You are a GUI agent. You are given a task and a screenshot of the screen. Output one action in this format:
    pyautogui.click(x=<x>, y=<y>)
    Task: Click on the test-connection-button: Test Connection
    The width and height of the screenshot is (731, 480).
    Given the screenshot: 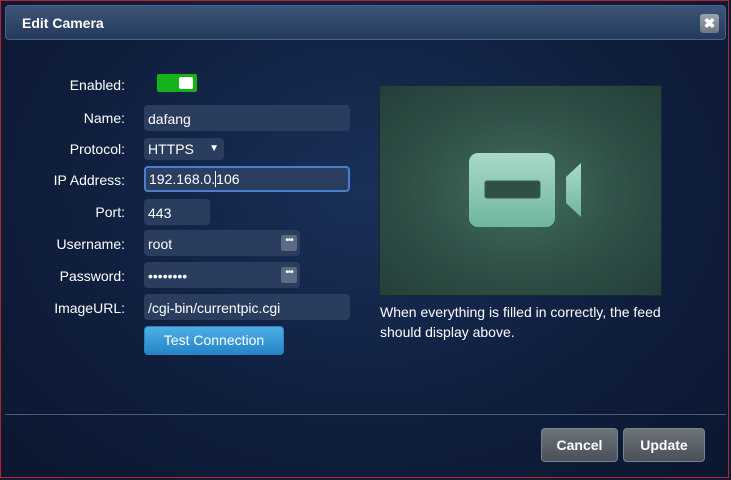 What is the action you would take?
    pyautogui.click(x=214, y=340)
    